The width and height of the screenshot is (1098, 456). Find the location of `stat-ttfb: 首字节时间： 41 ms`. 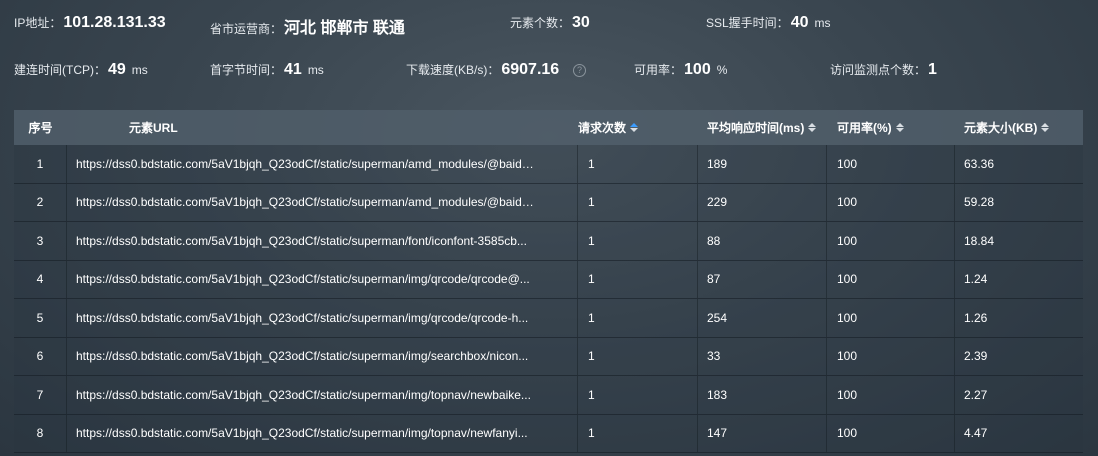

stat-ttfb: 首字节时间： 41 ms is located at coordinates (267, 70).